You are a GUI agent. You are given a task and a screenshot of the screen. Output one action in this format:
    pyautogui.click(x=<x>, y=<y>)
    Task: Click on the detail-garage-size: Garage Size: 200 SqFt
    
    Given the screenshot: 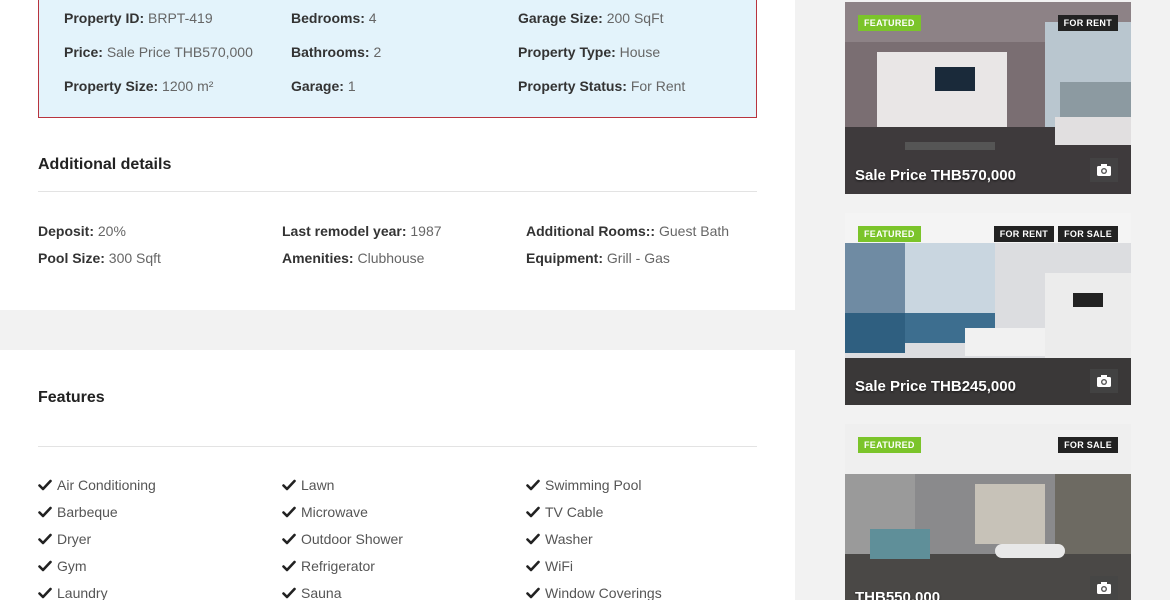 What is the action you would take?
    pyautogui.click(x=591, y=18)
    